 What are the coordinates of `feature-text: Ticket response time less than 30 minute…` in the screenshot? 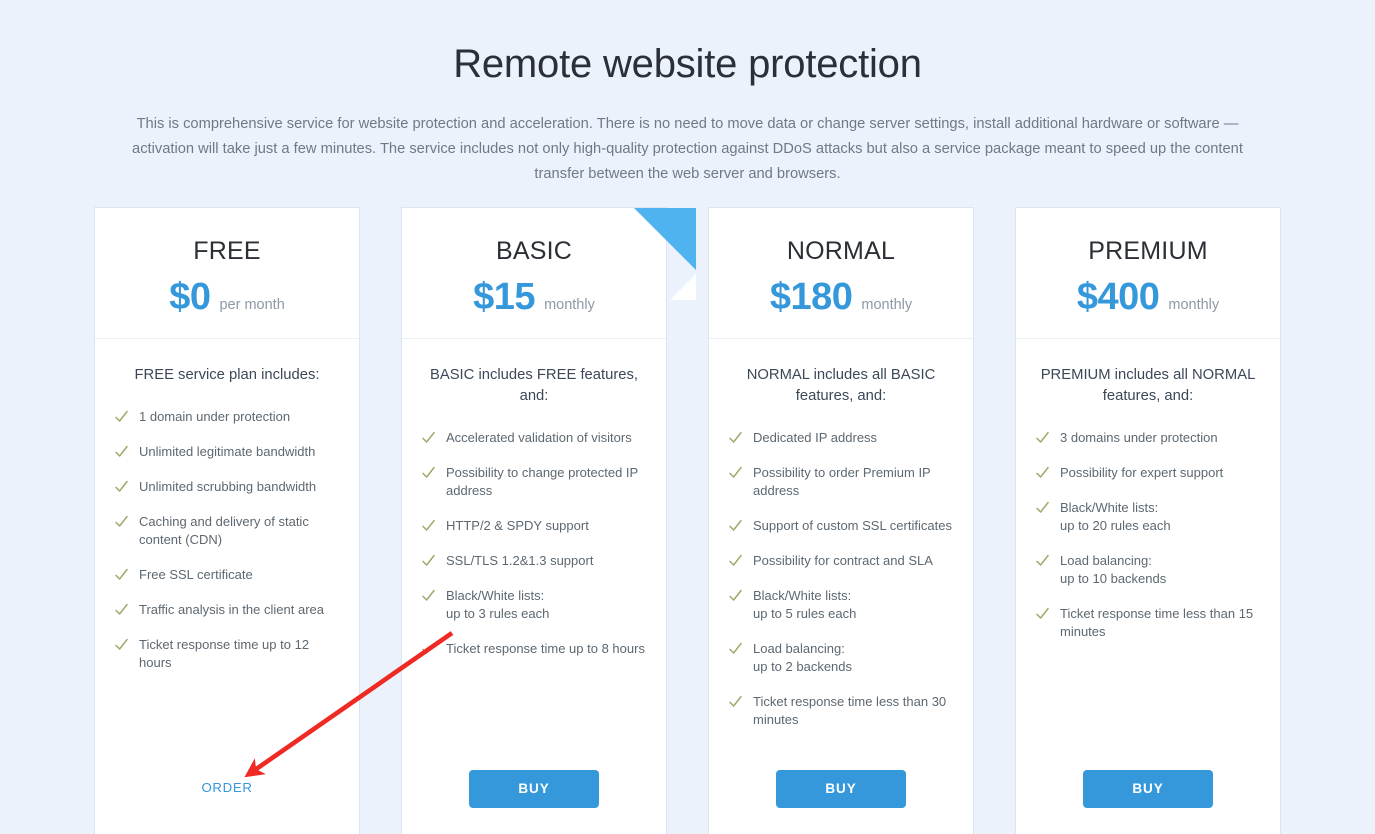 It's located at (853, 711).